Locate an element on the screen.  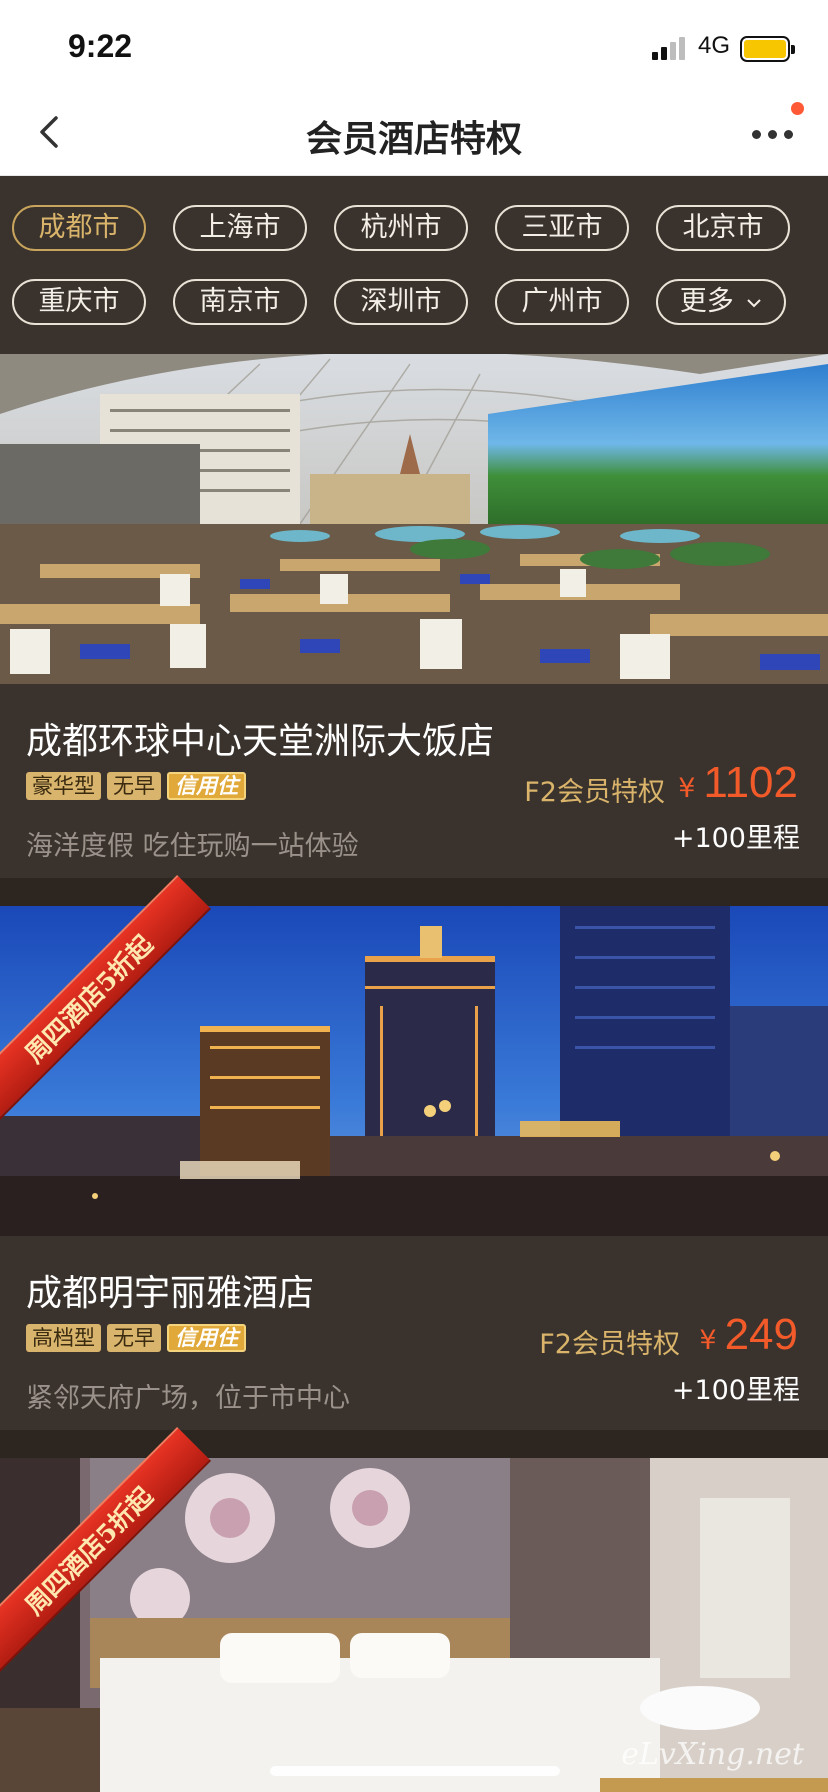
status-bar: 9:22 4G is located at coordinates (414, 44).